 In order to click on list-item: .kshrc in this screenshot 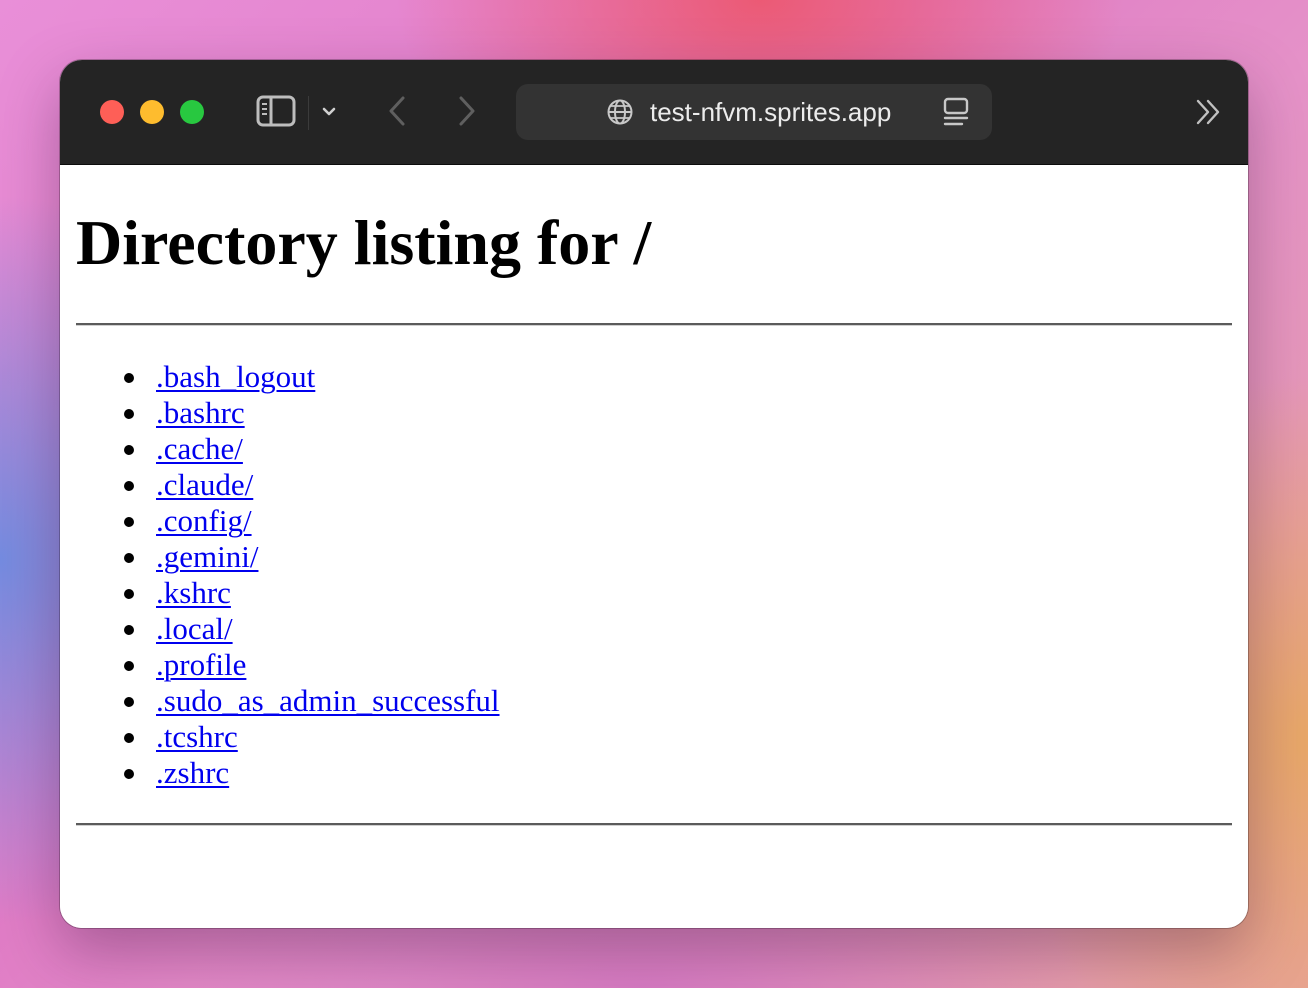, I will do `click(280, 593)`.